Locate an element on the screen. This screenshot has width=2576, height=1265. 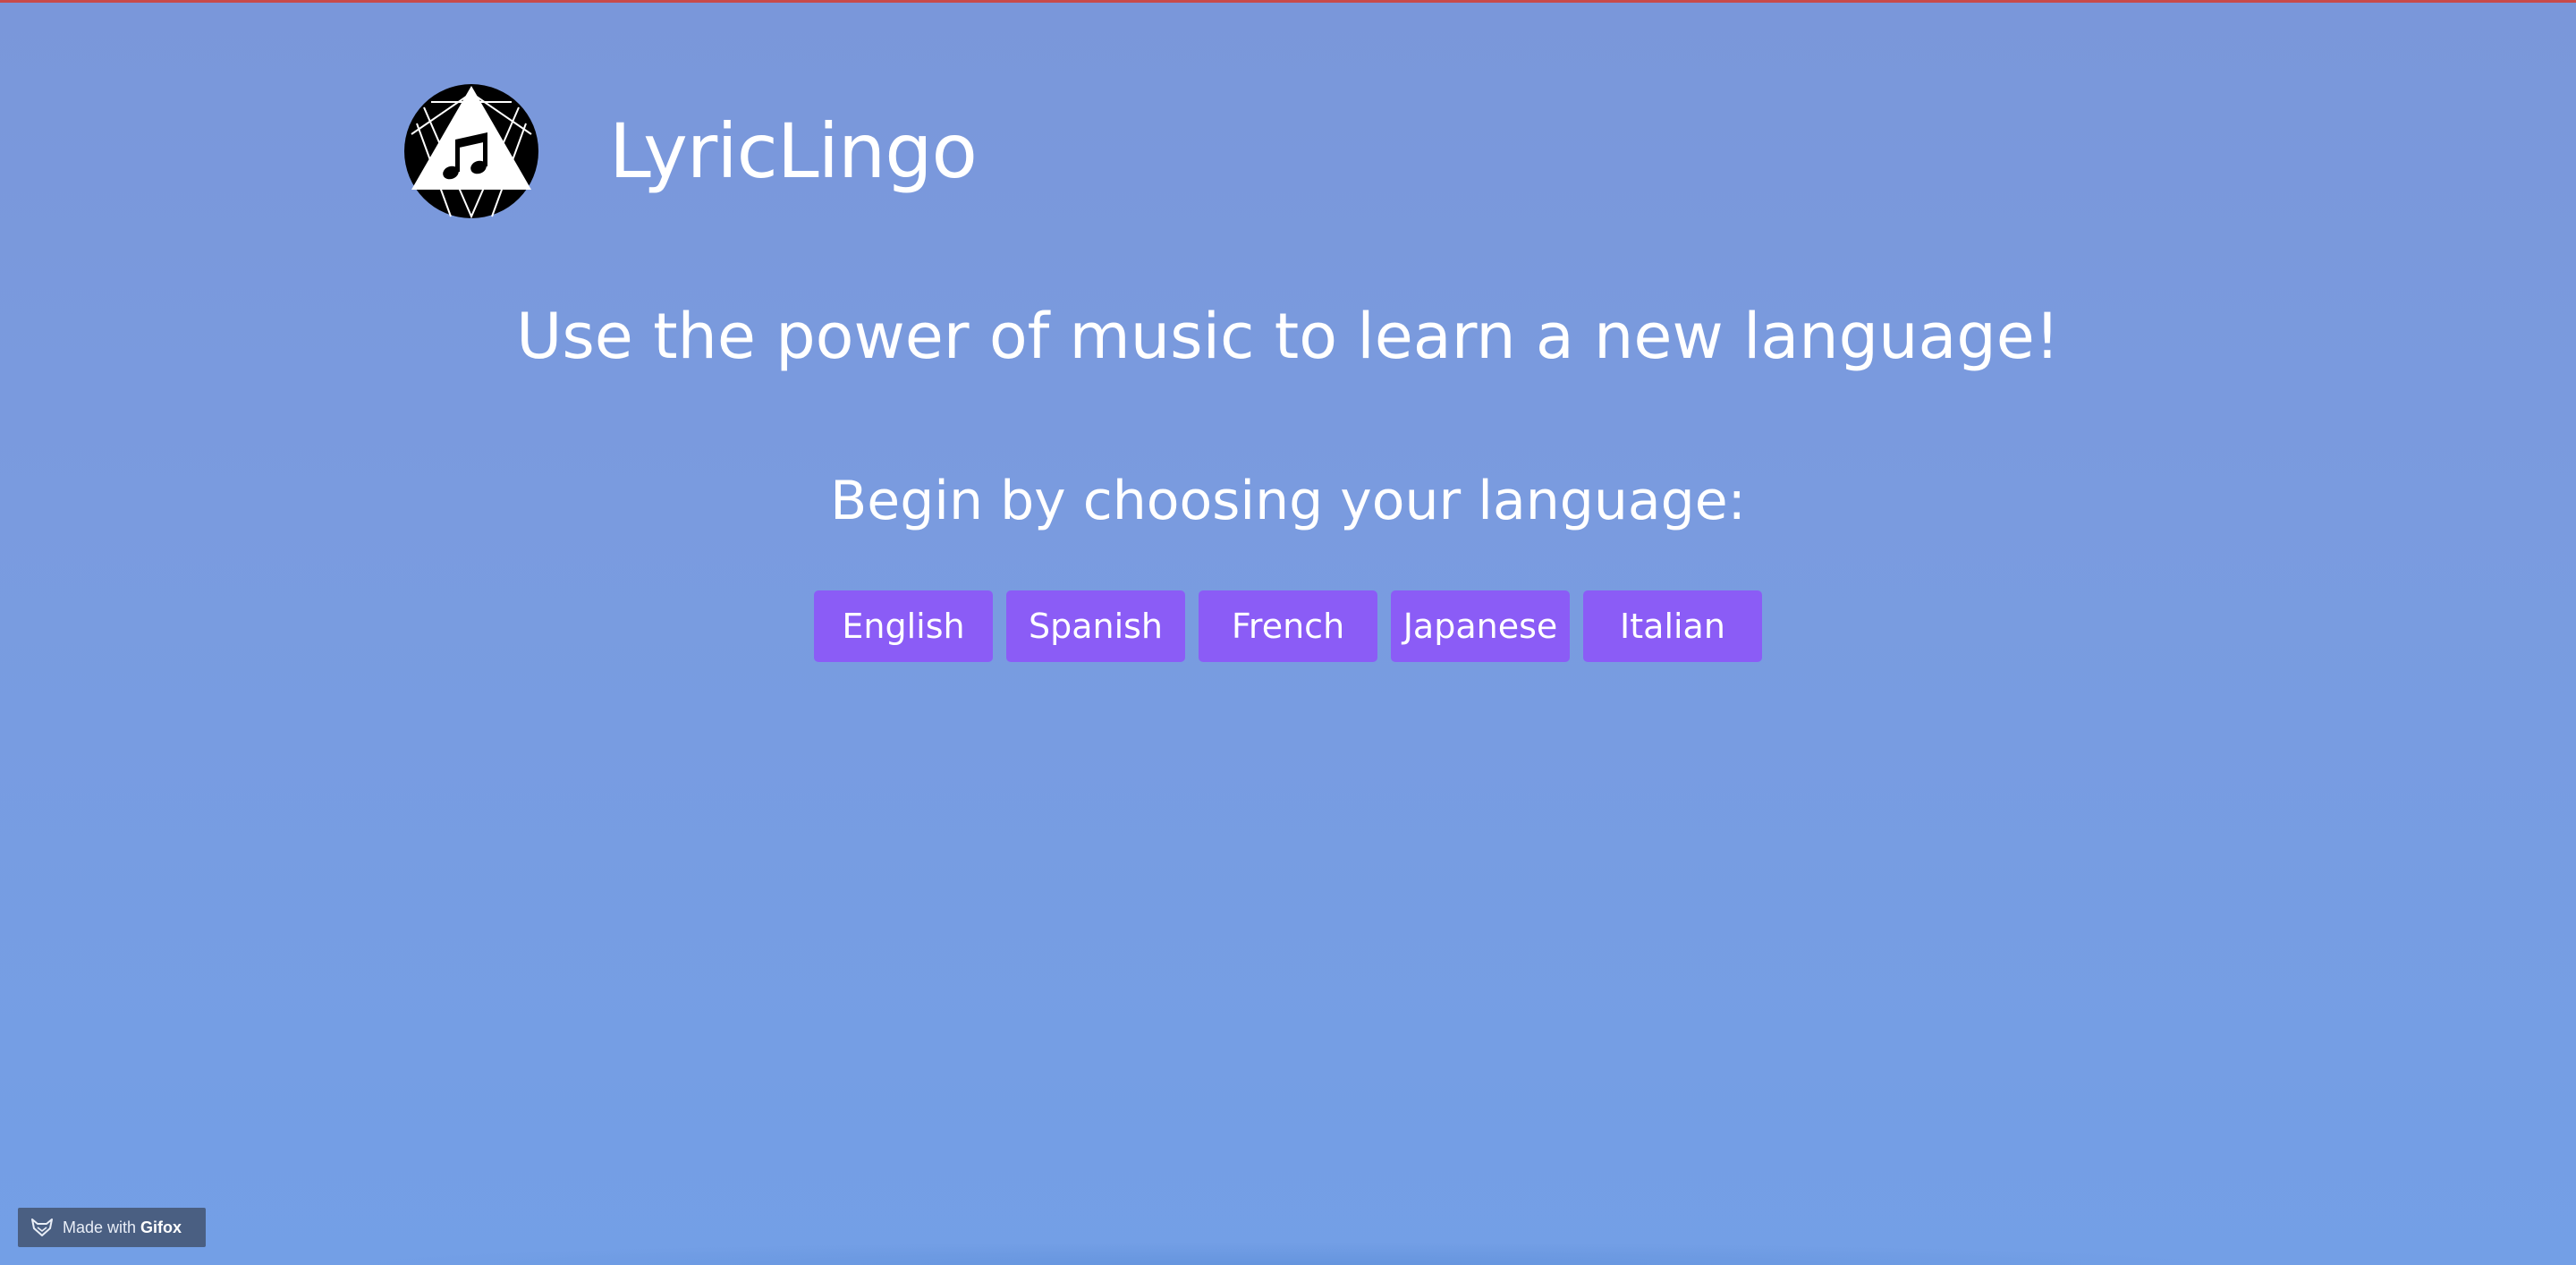
language-button-spanish: Spanish is located at coordinates (1095, 626).